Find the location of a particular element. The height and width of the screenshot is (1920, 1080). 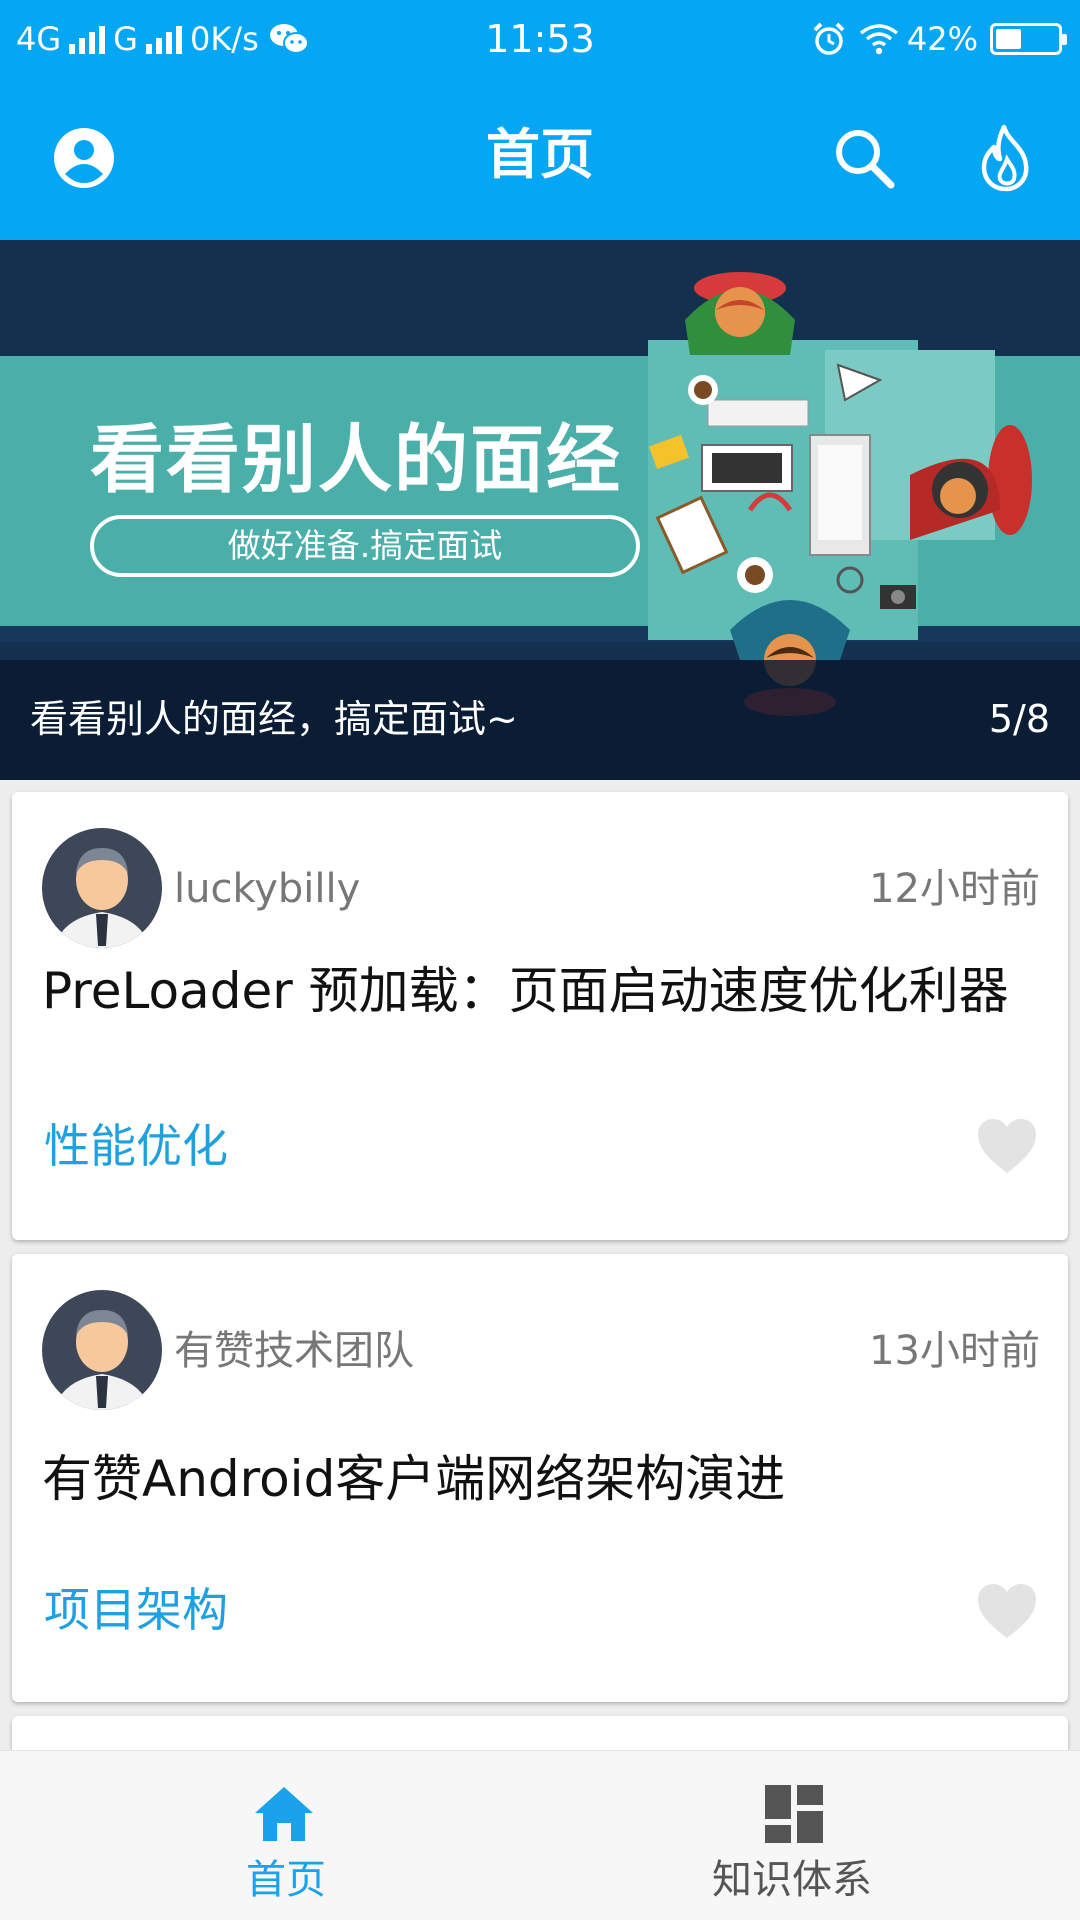

search-button is located at coordinates (864, 158).